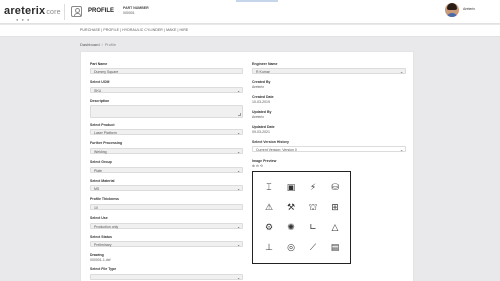 Image resolution: width=500 pixels, height=281 pixels. What do you see at coordinates (262, 112) in the screenshot?
I see `updated-by-label: Updated By` at bounding box center [262, 112].